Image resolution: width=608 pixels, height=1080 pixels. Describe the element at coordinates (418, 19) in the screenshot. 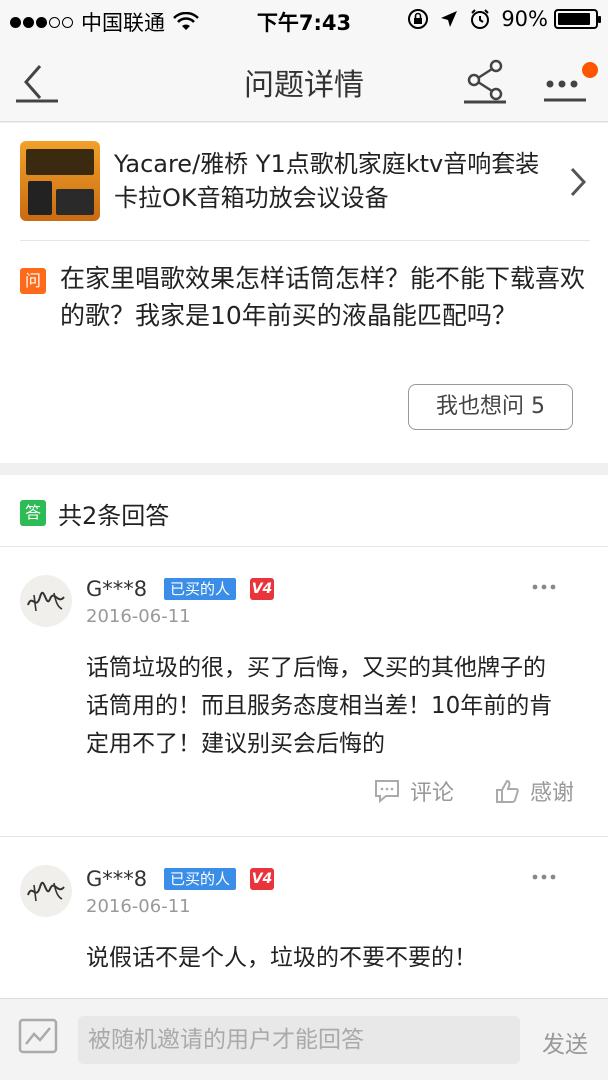

I see `rotation-lock-icon` at that location.